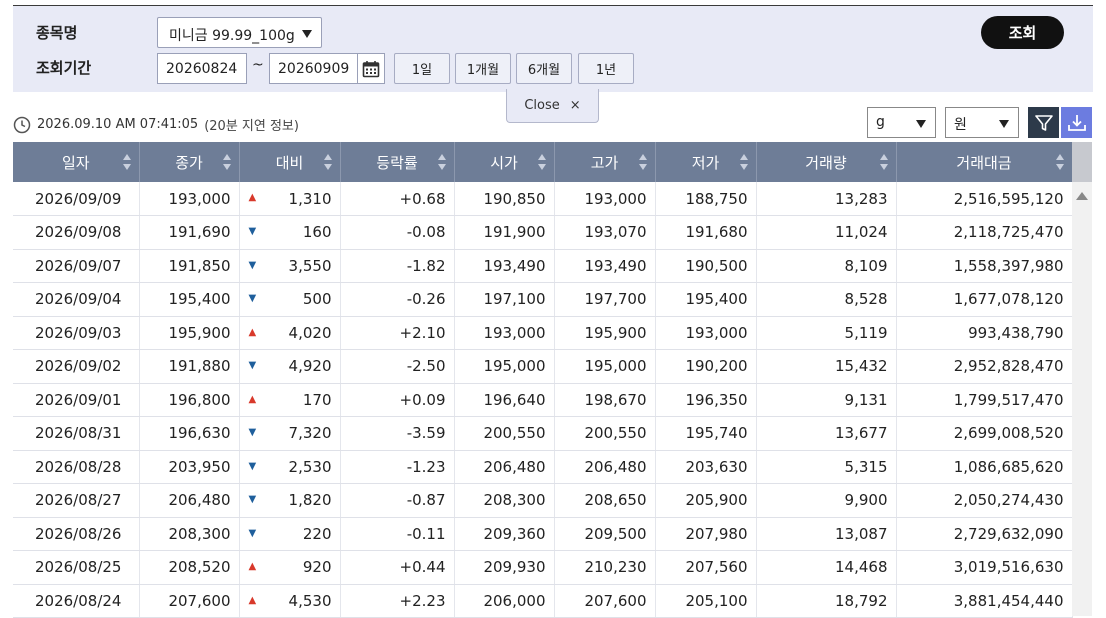  Describe the element at coordinates (605, 333) in the screenshot. I see `cell-high: 195,900` at that location.